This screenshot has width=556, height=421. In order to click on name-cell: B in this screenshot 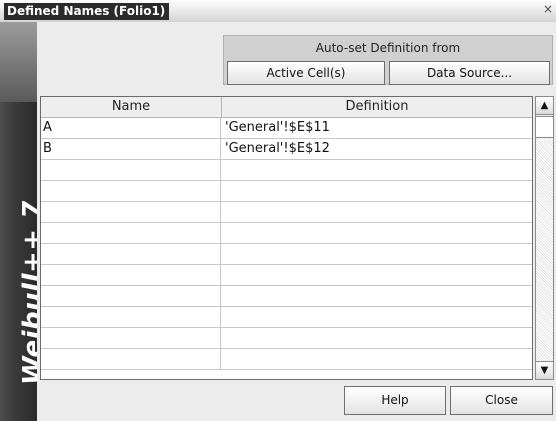, I will do `click(131, 149)`.